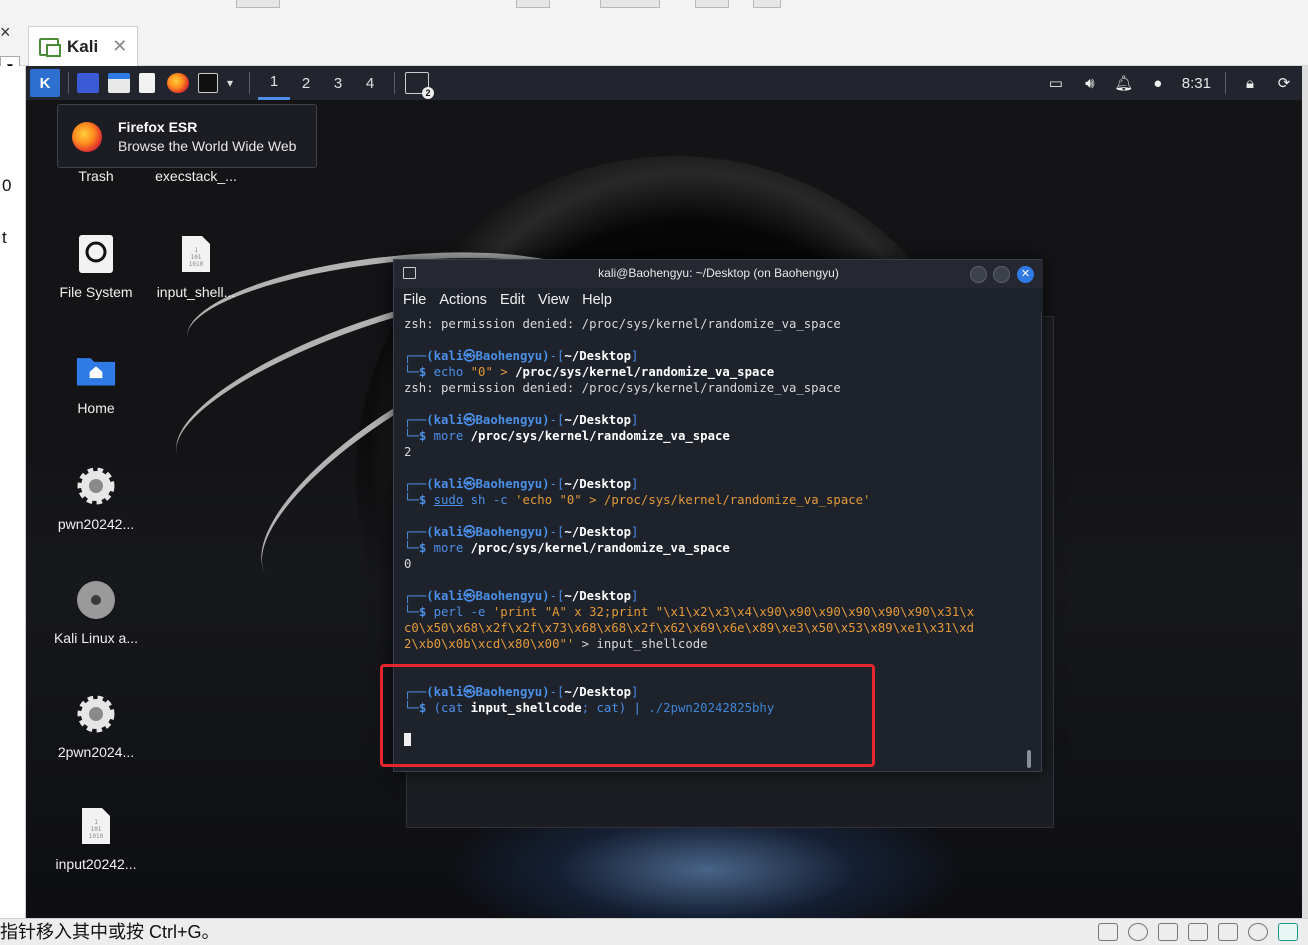 The image size is (1308, 945). Describe the element at coordinates (627, 715) in the screenshot. I see `highlight-annotation-box` at that location.